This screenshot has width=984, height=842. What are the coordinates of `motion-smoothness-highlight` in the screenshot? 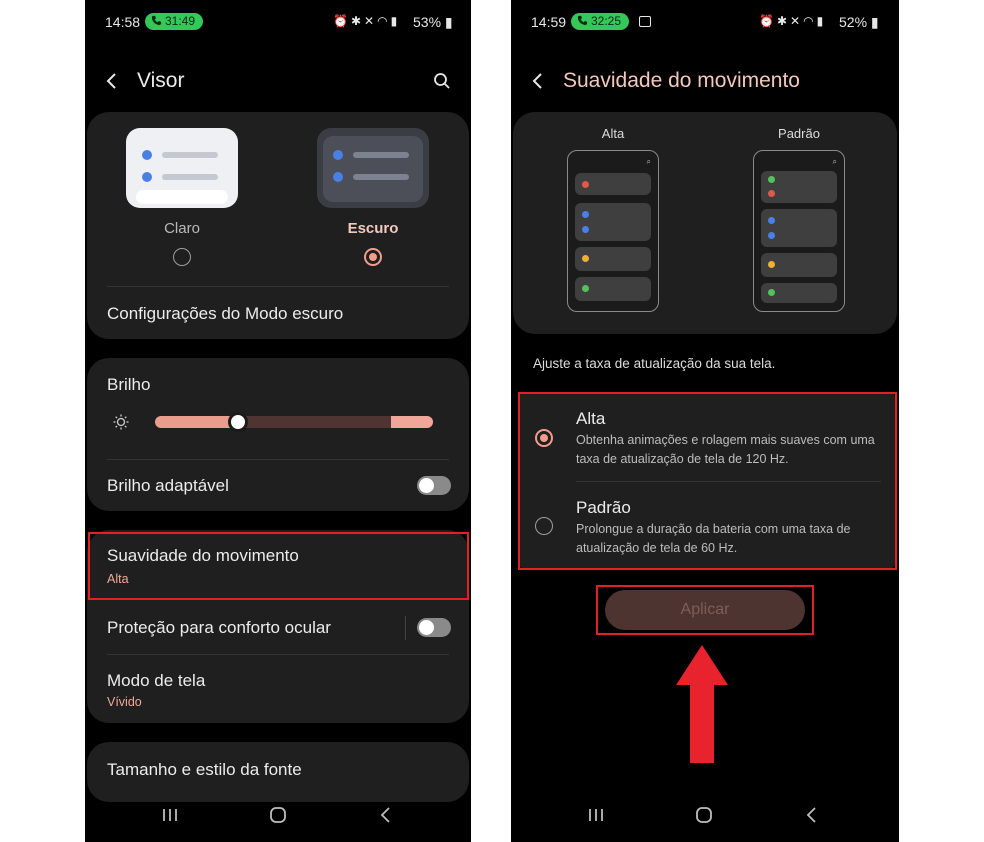 It's located at (278, 566).